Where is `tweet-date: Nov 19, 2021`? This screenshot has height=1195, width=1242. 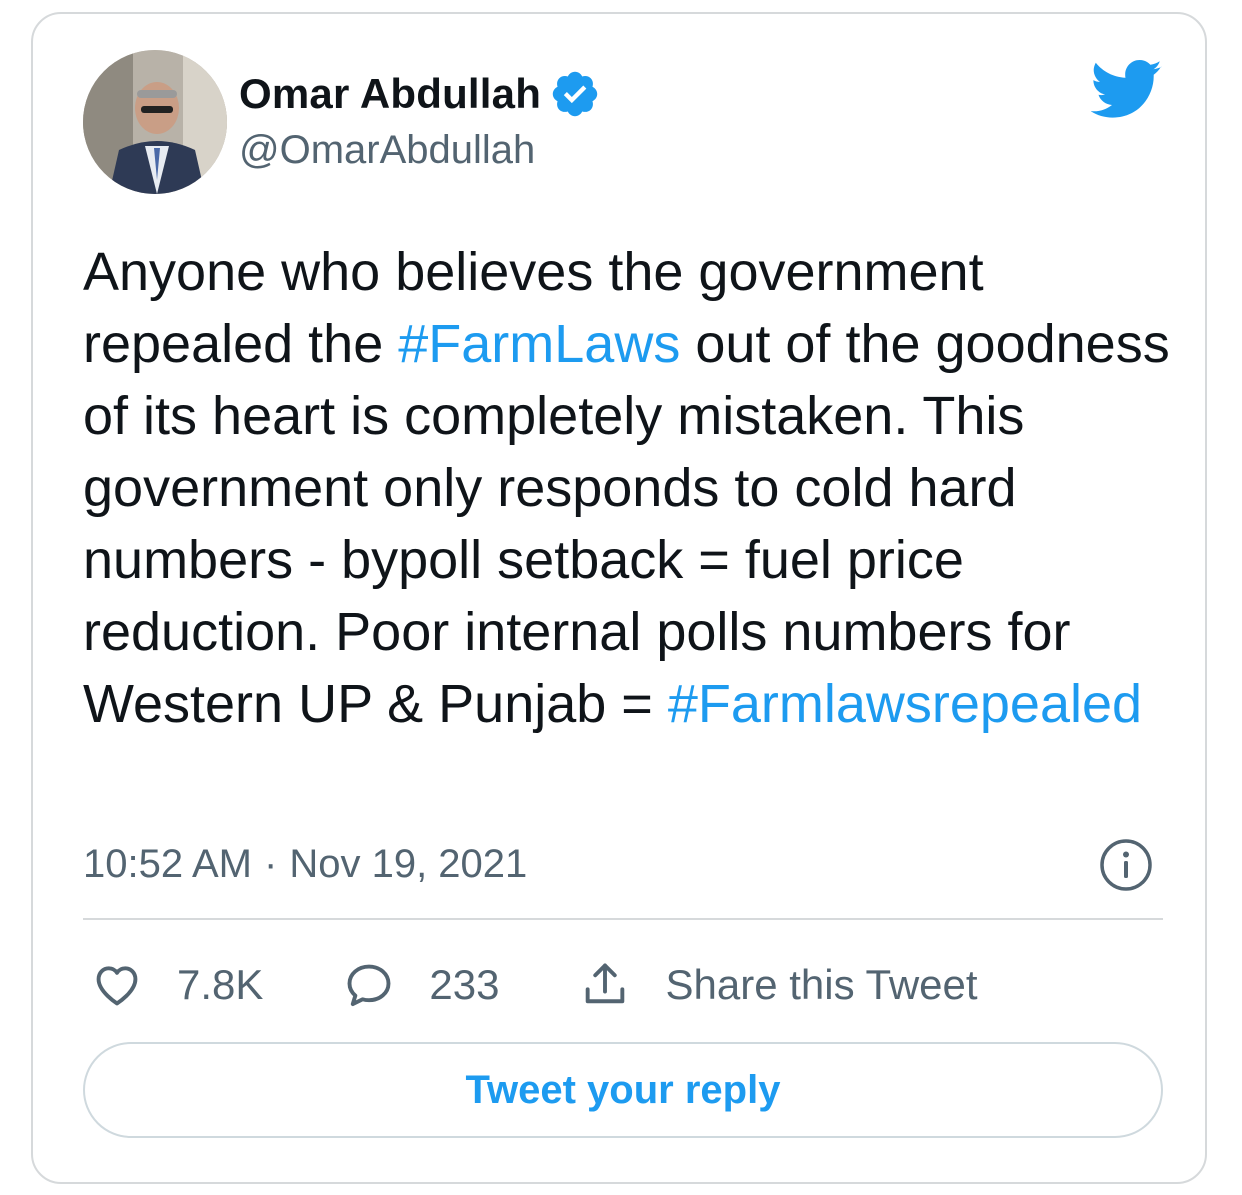
tweet-date: Nov 19, 2021 is located at coordinates (408, 864).